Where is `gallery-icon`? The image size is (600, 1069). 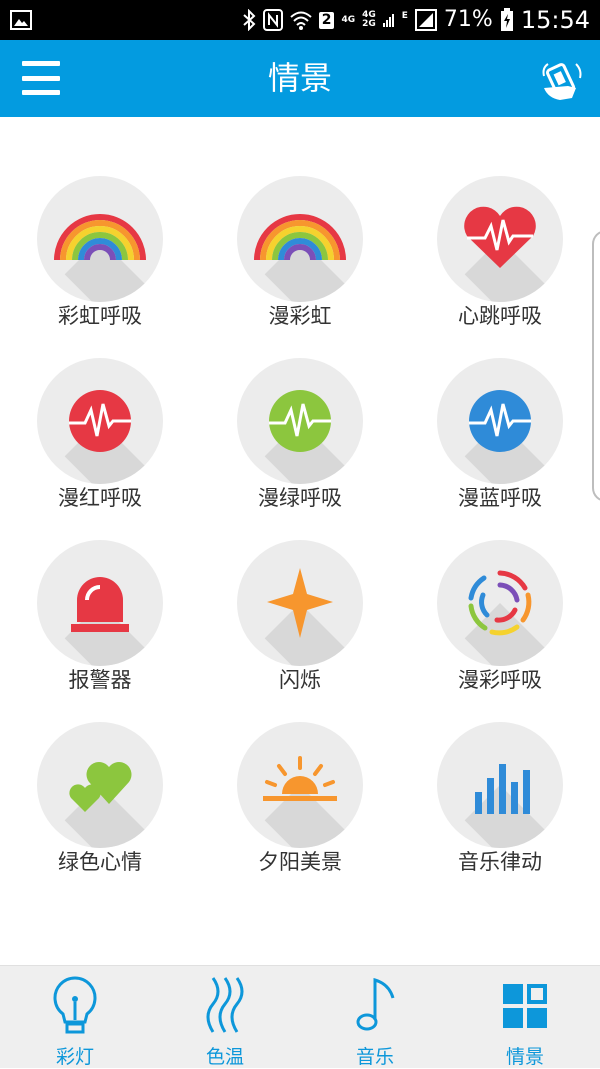 gallery-icon is located at coordinates (21, 20).